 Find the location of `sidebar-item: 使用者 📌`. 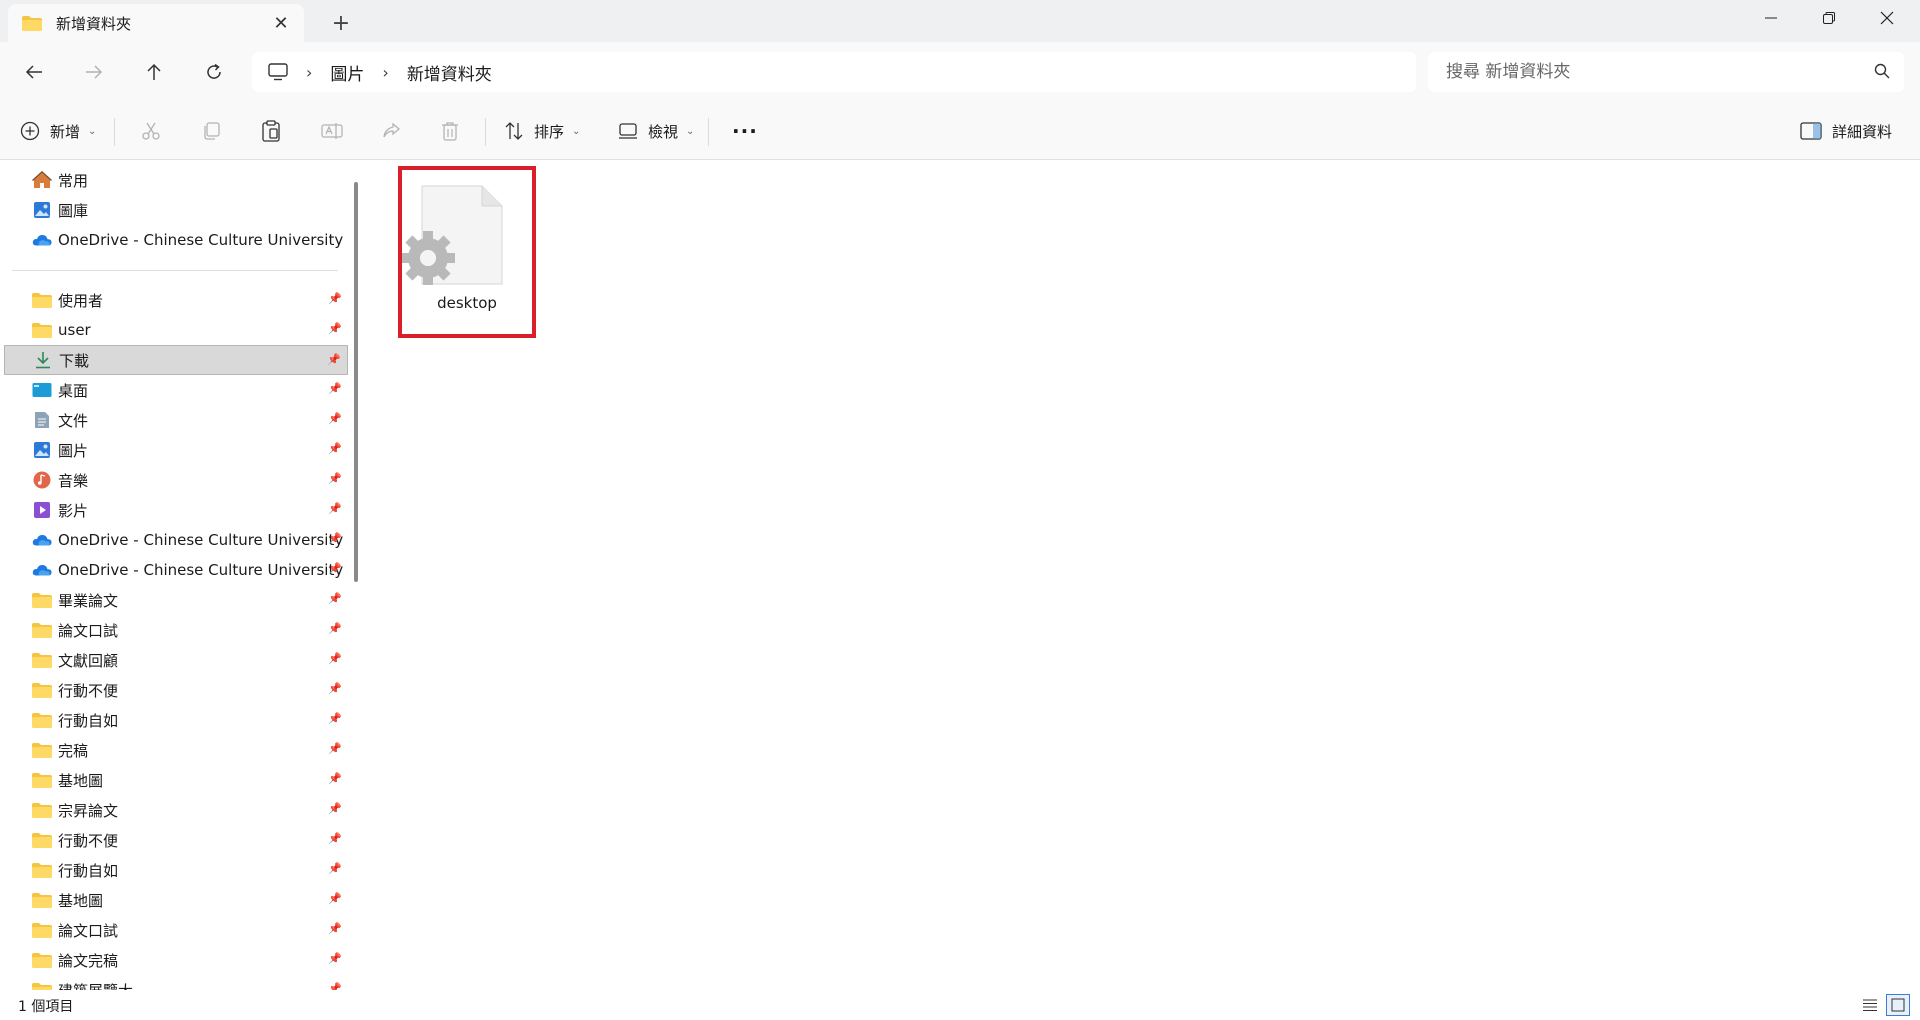

sidebar-item: 使用者 📌 is located at coordinates (176, 300).